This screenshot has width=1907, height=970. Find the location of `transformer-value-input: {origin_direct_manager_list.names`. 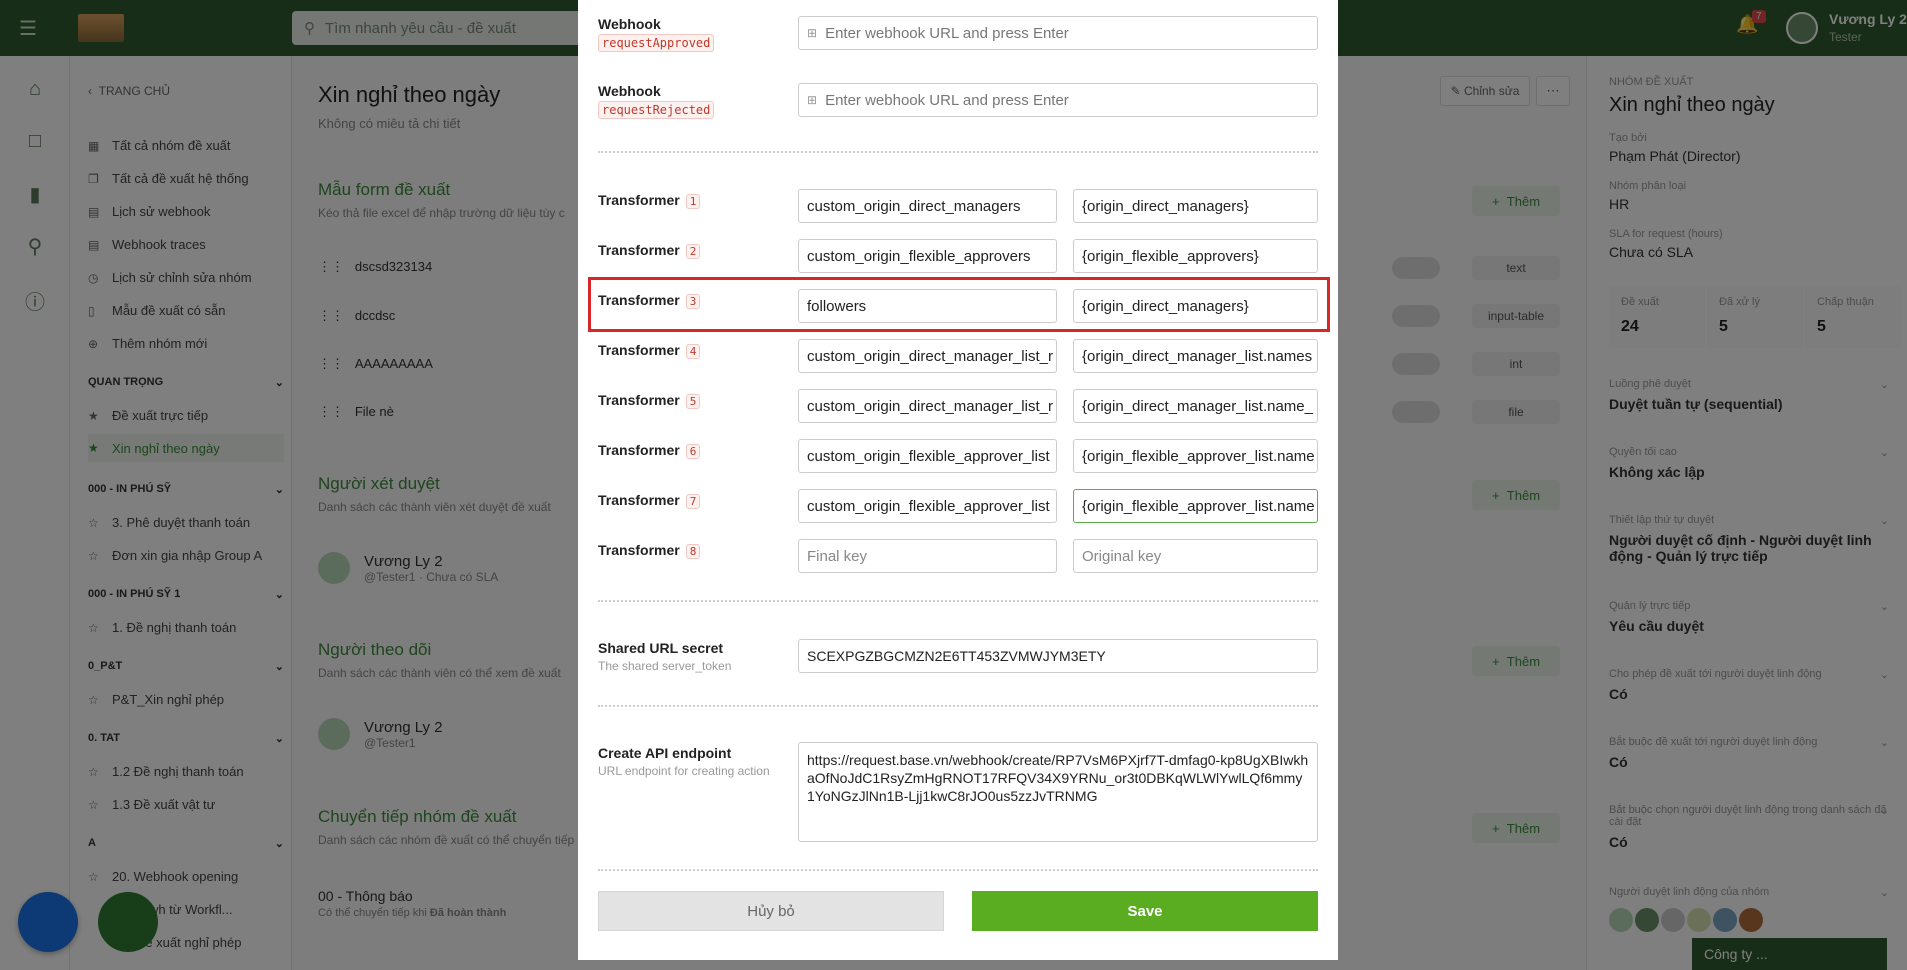

transformer-value-input: {origin_direct_manager_list.names is located at coordinates (1195, 356).